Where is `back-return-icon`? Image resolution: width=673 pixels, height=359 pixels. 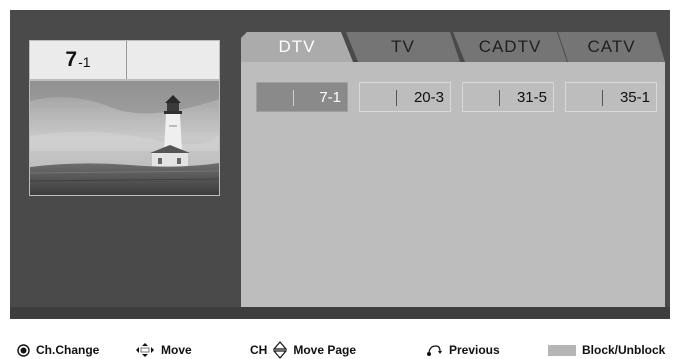
back-return-icon is located at coordinates (434, 350).